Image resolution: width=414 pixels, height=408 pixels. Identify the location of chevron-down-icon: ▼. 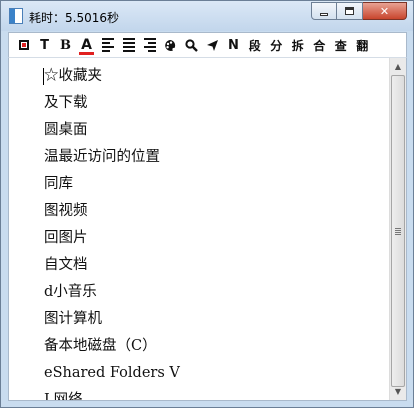
(398, 391).